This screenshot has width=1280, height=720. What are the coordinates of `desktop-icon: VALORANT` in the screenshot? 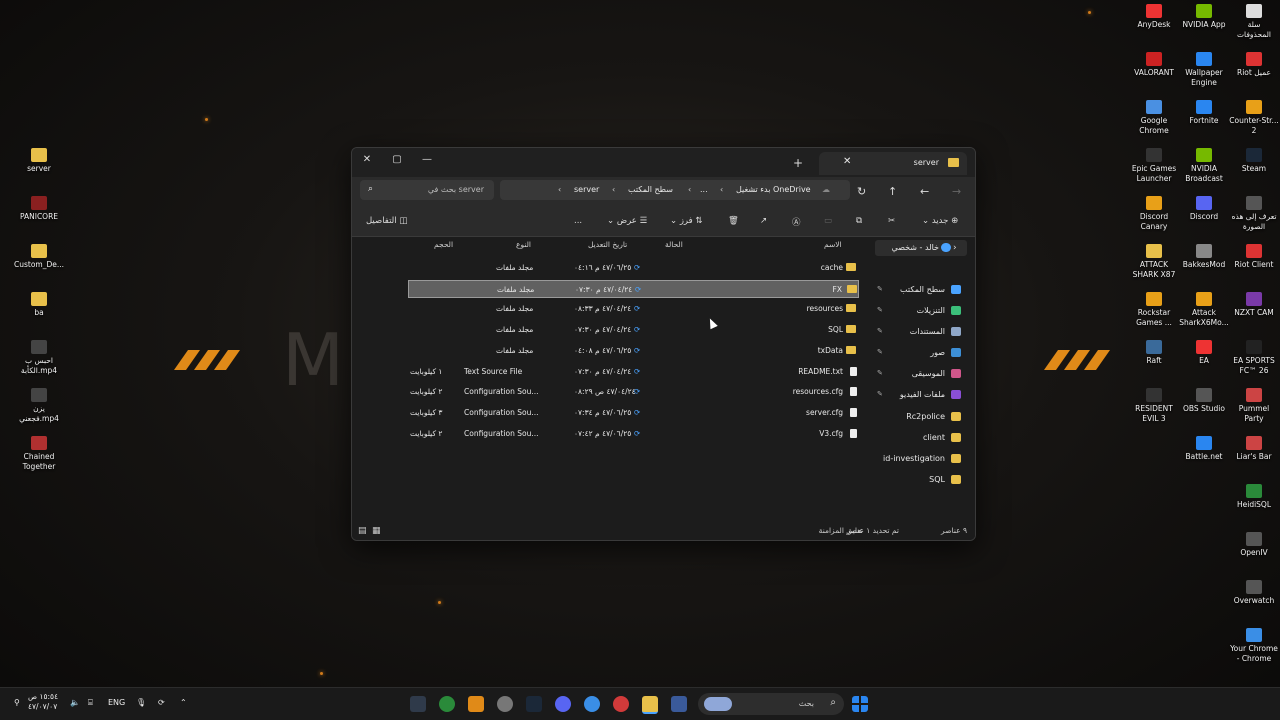 It's located at (1154, 65).